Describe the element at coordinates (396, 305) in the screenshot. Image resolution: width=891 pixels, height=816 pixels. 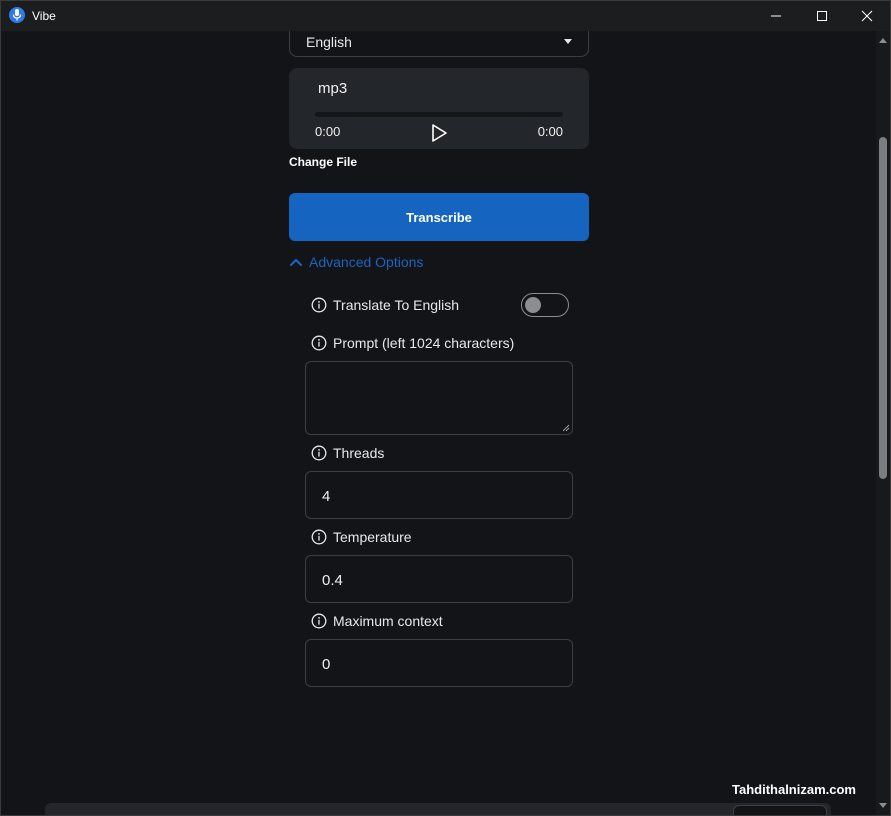
I see `translate-label: Translate To English` at that location.